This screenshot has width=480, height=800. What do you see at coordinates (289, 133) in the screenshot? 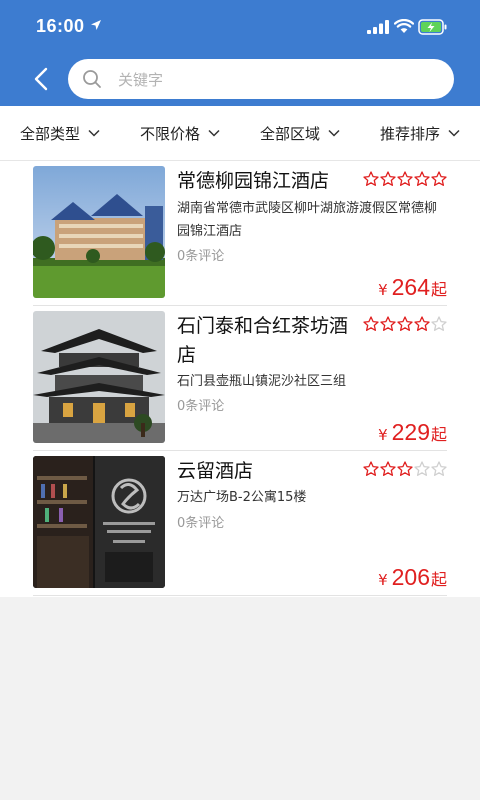
I see `filter-area-label: 全部区域` at bounding box center [289, 133].